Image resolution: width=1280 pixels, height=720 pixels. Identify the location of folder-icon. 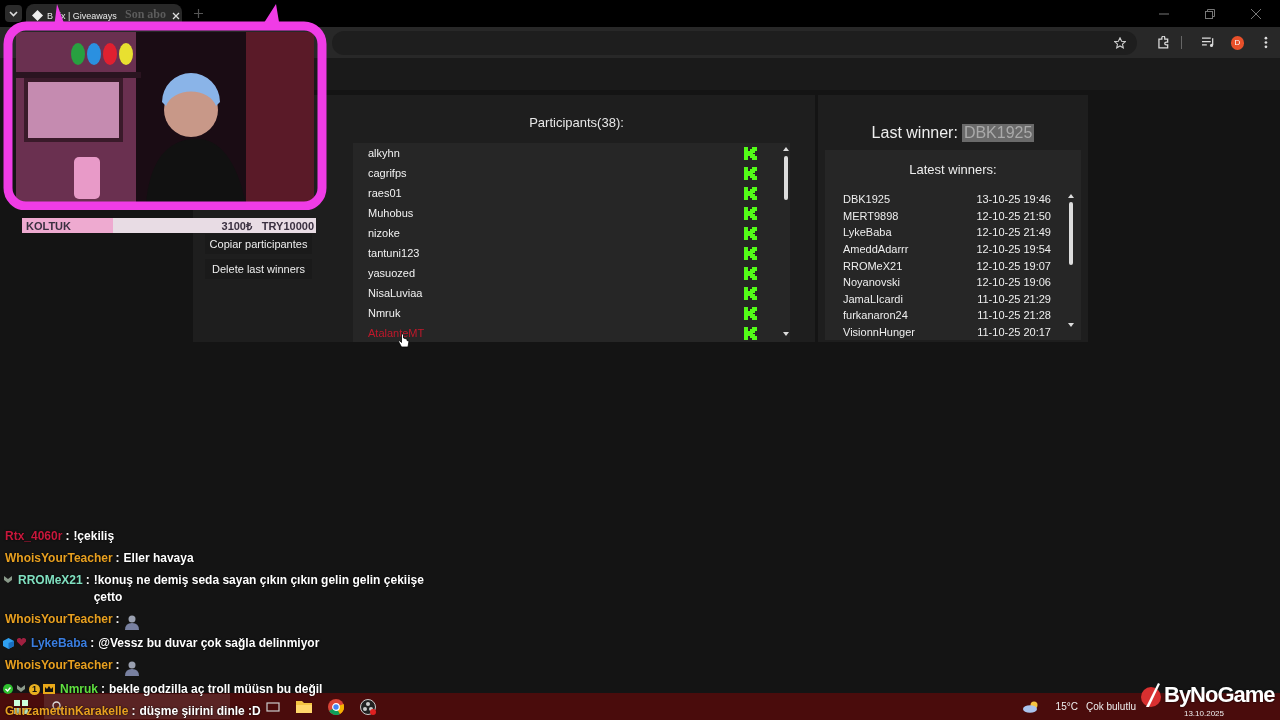
(304, 706).